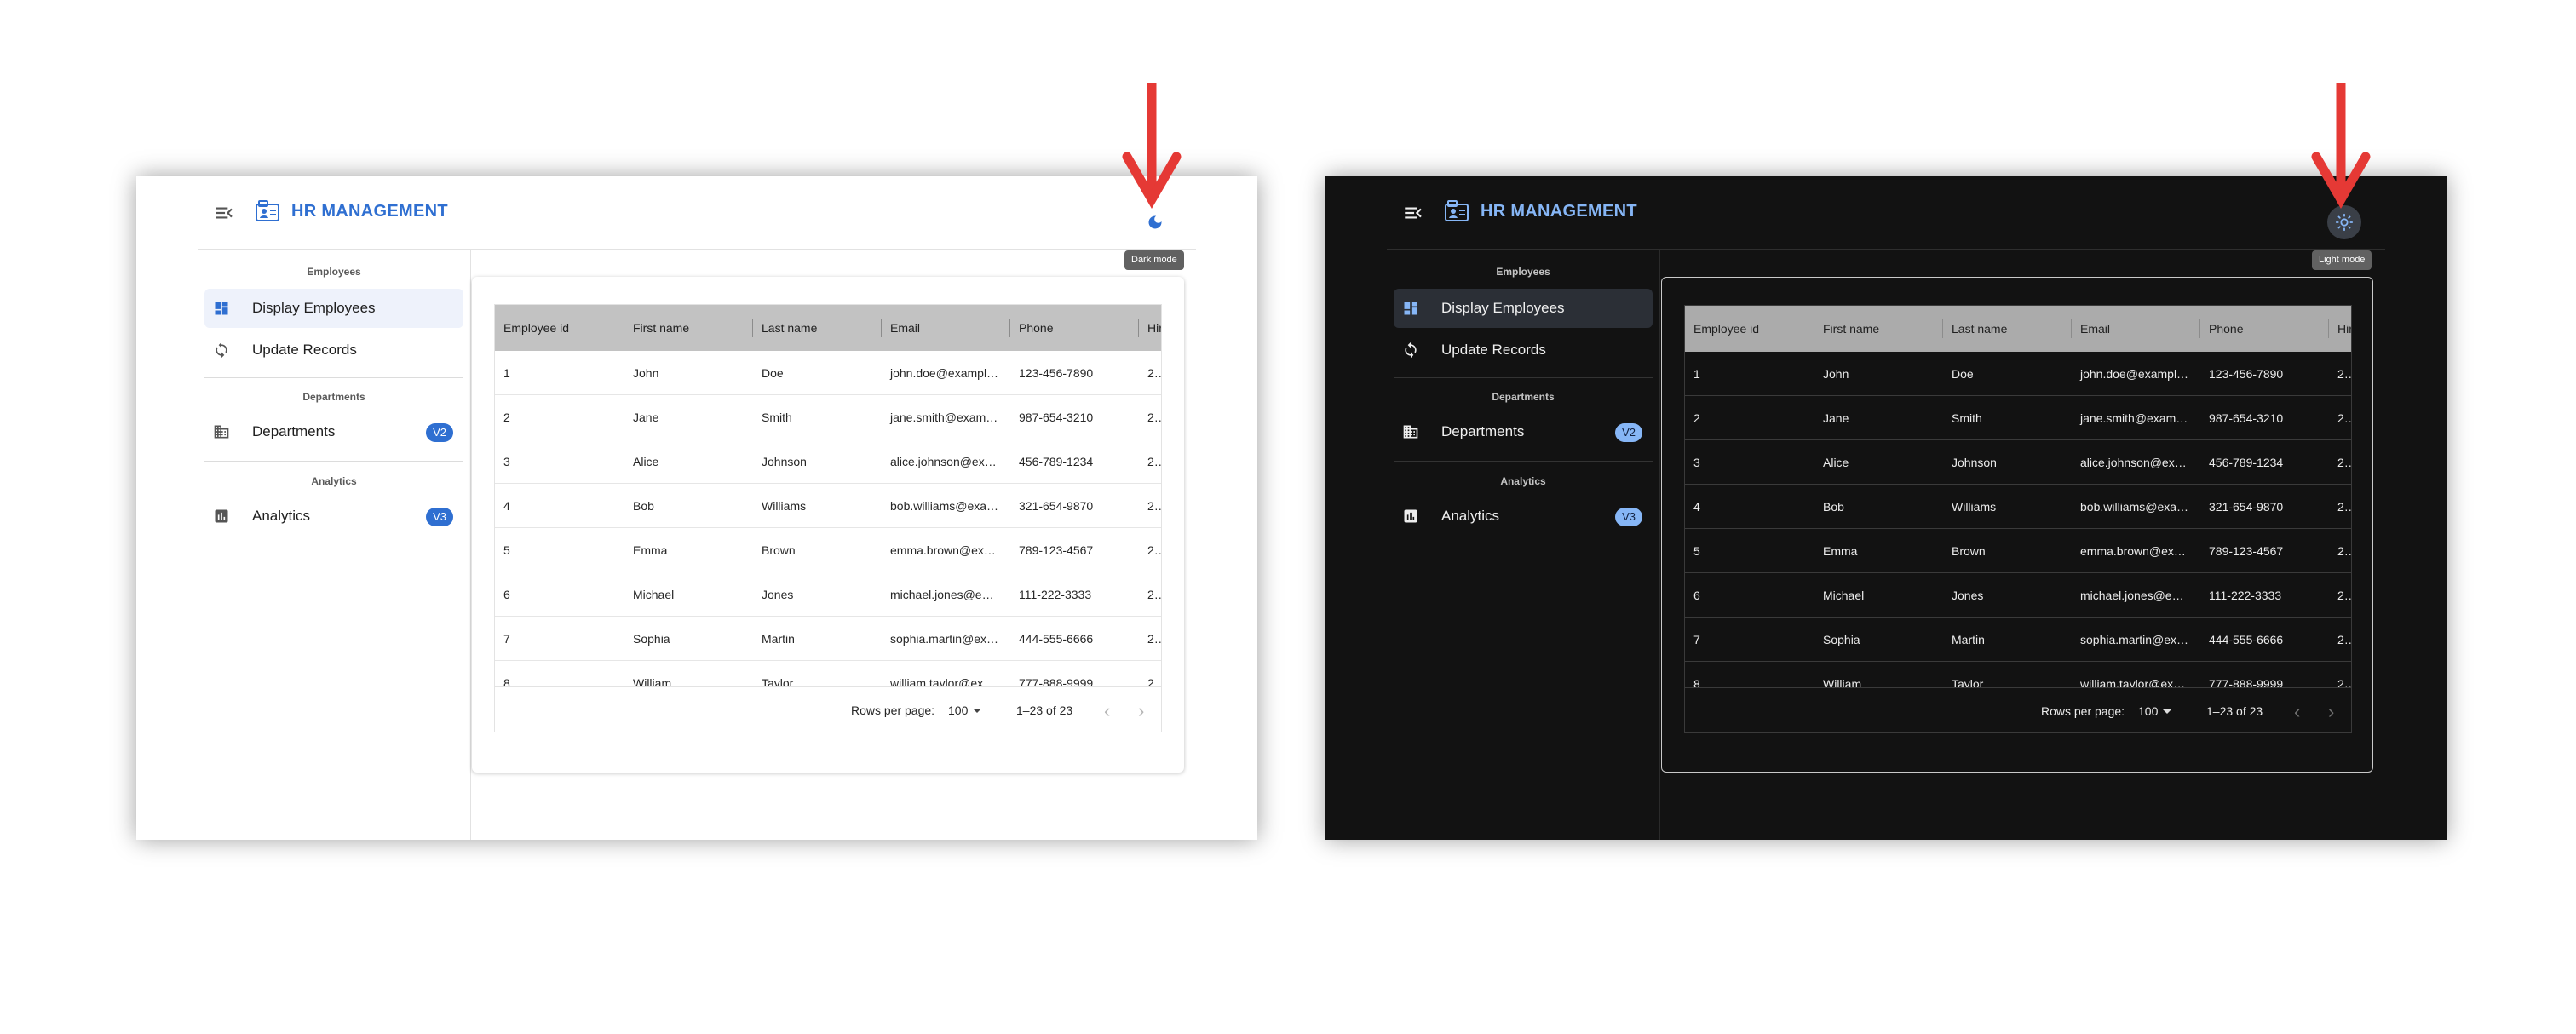  I want to click on theme-toggle-button, so click(2344, 222).